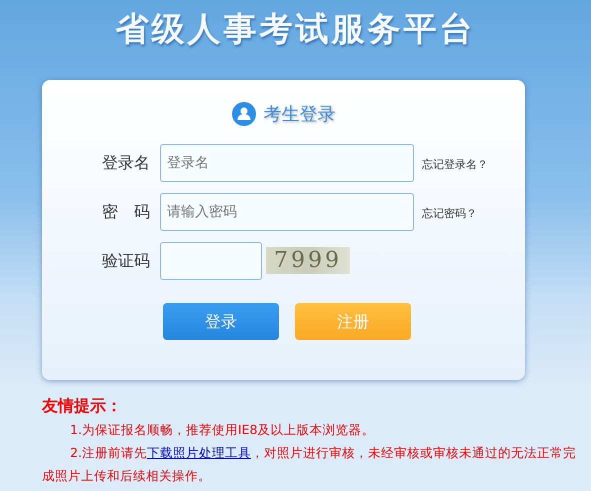 The image size is (591, 491). I want to click on tip-text: 1.为保证报名顺畅，推荐使用IE8及以上版本浏览器。, so click(222, 430).